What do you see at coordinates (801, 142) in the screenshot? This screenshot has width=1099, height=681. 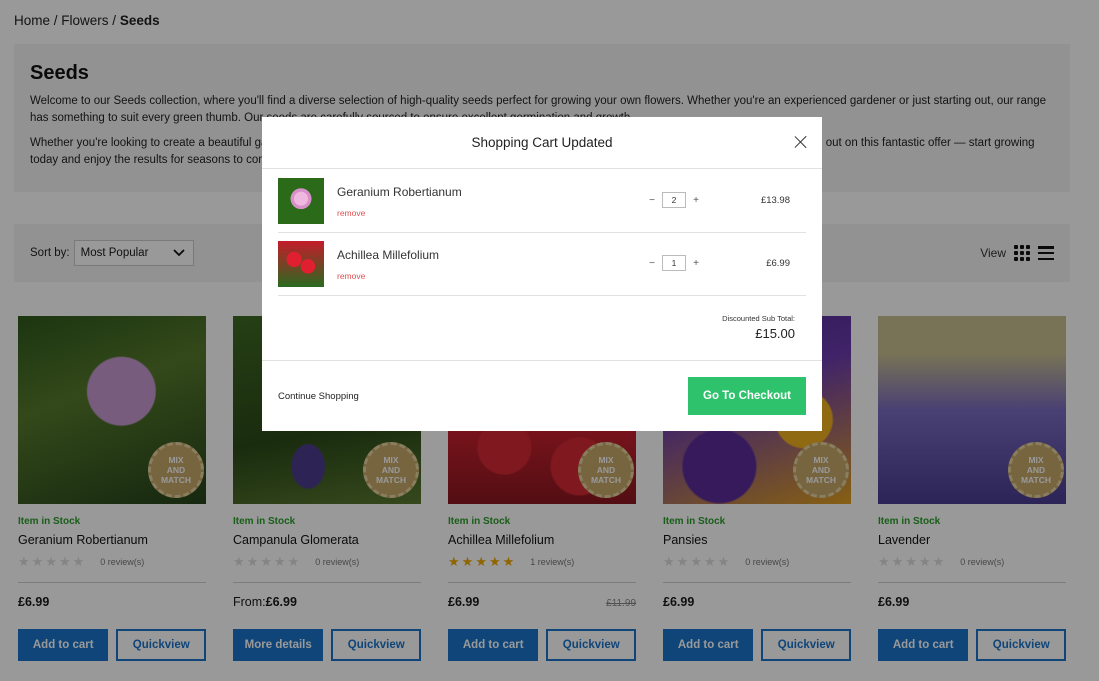 I see `close-icon` at bounding box center [801, 142].